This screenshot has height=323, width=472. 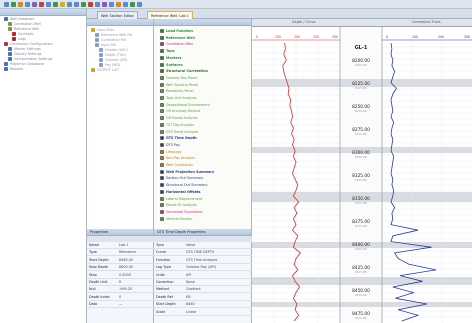 What do you see at coordinates (179, 132) in the screenshot?
I see `workflow-step: DTS Trend Analysis` at bounding box center [179, 132].